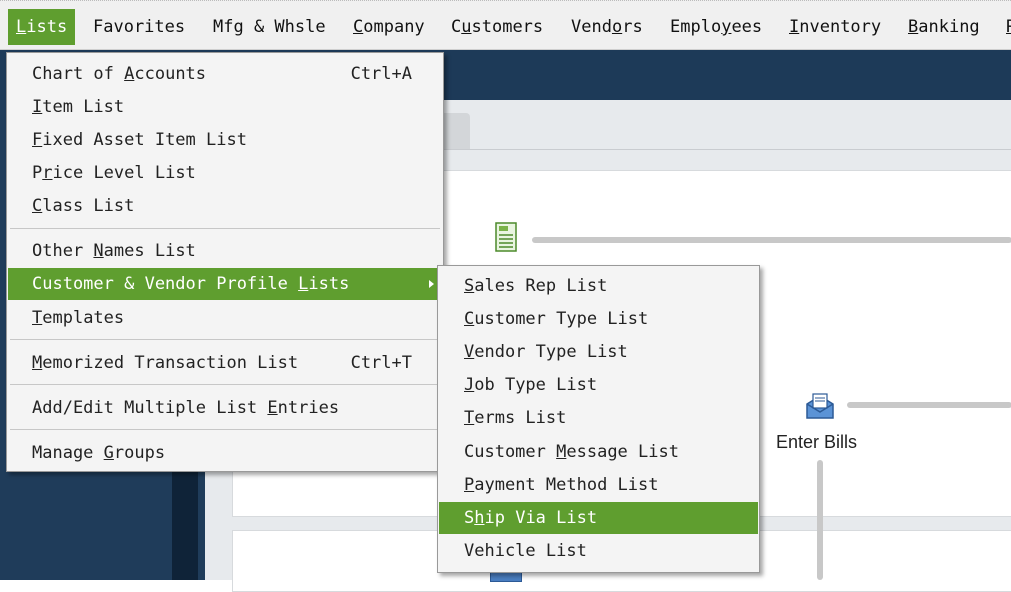 Image resolution: width=1011 pixels, height=592 pixels. Describe the element at coordinates (389, 27) in the screenshot. I see `menu-company: Company` at that location.